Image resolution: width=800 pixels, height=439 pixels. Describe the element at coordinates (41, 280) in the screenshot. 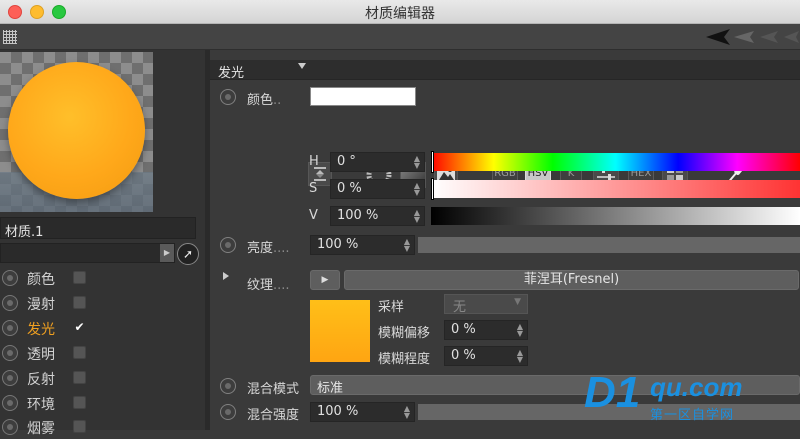

I see `channel-label: 颜色` at that location.